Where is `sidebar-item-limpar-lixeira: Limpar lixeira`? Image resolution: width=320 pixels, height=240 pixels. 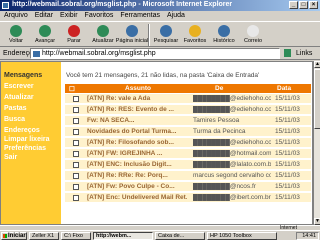
sidebar-item-limpar-lixeira: Limpar lixeira is located at coordinates (27, 139).